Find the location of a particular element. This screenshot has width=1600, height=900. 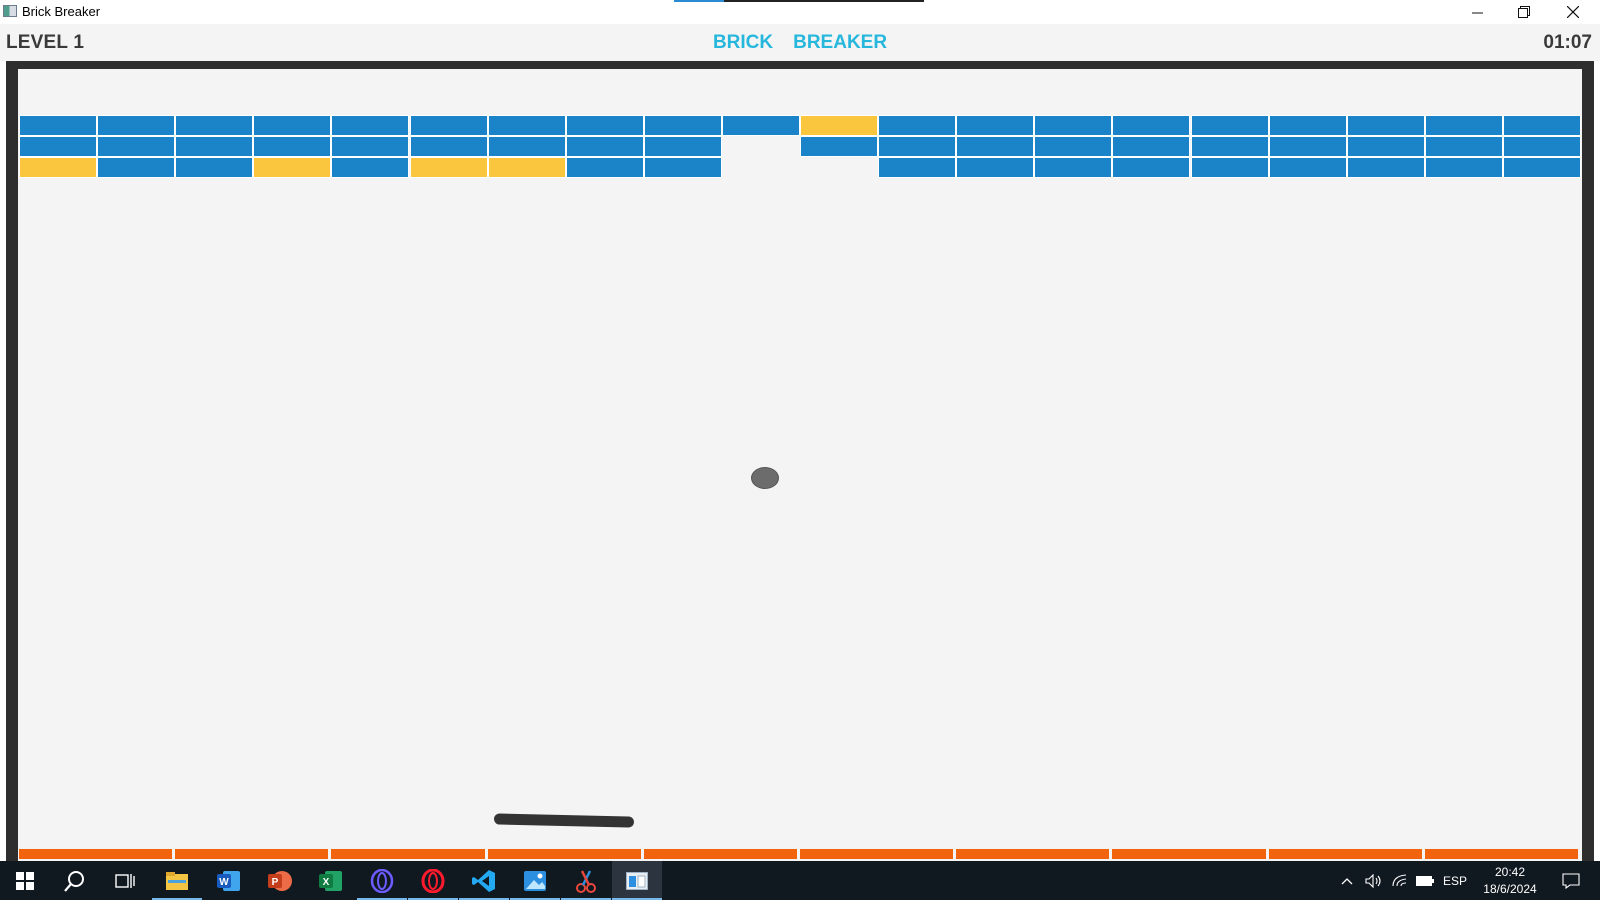

task-view-icon is located at coordinates (125, 880).